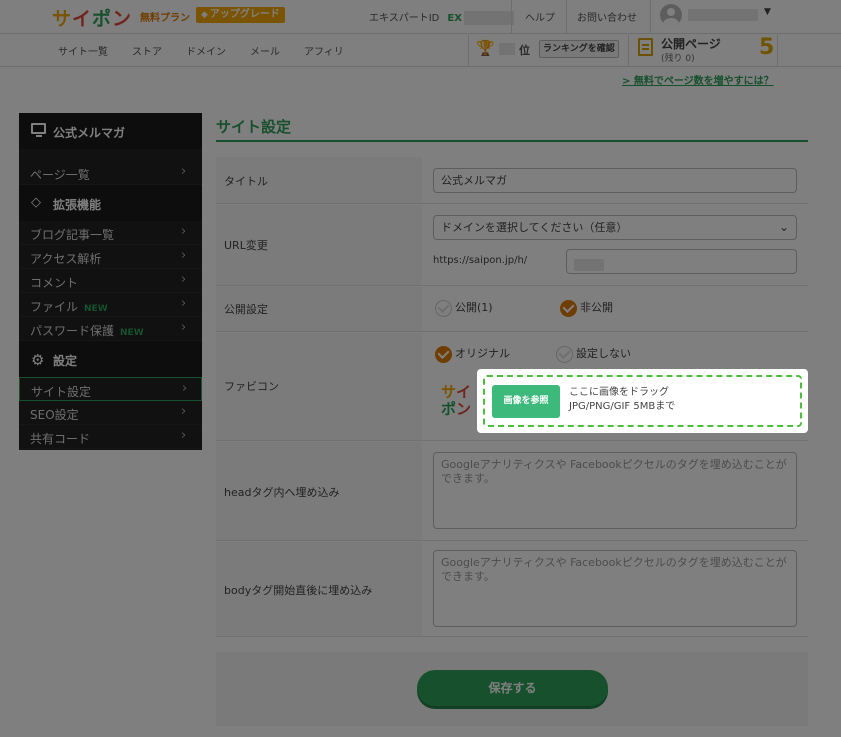 Image resolution: width=841 pixels, height=737 pixels. What do you see at coordinates (526, 401) in the screenshot?
I see `browse-image-button: 画像を参照` at bounding box center [526, 401].